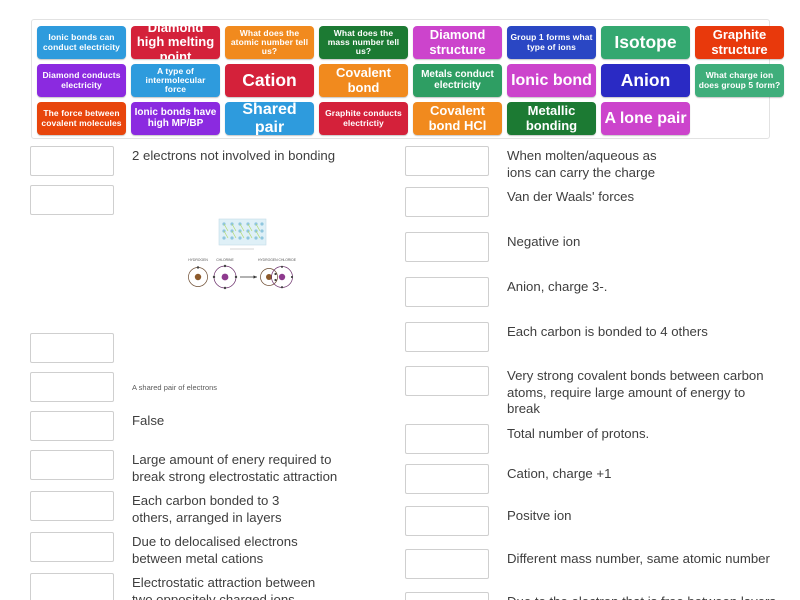  Describe the element at coordinates (216, 427) in the screenshot. I see `answer-row: False` at that location.